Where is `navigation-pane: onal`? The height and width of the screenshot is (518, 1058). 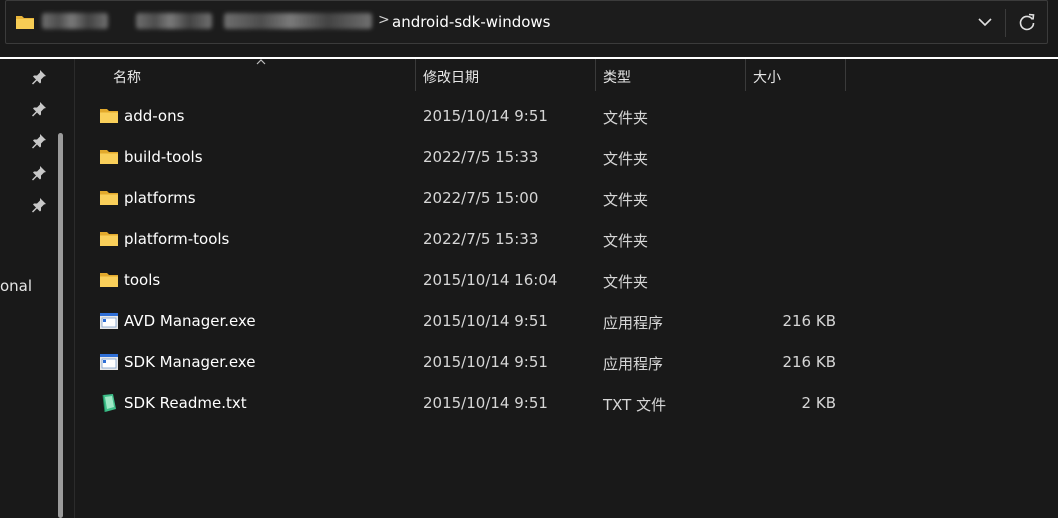 navigation-pane: onal is located at coordinates (37, 288).